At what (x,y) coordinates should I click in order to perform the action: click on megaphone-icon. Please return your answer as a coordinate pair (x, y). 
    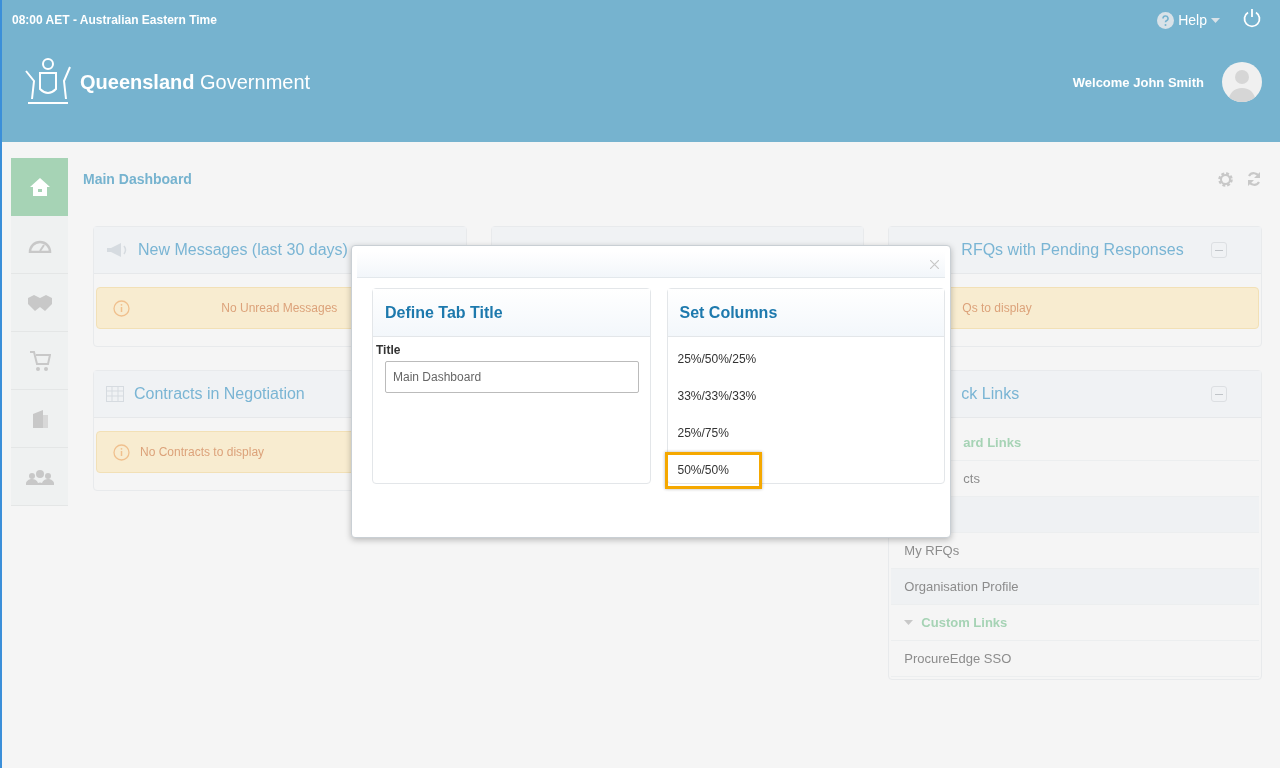
    Looking at the image, I should click on (117, 250).